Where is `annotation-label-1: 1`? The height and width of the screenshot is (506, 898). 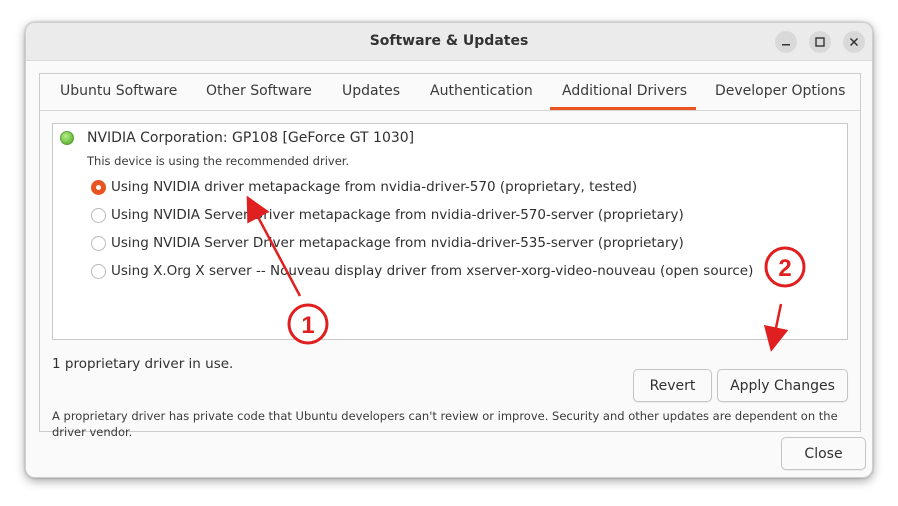
annotation-label-1: 1 is located at coordinates (307, 325).